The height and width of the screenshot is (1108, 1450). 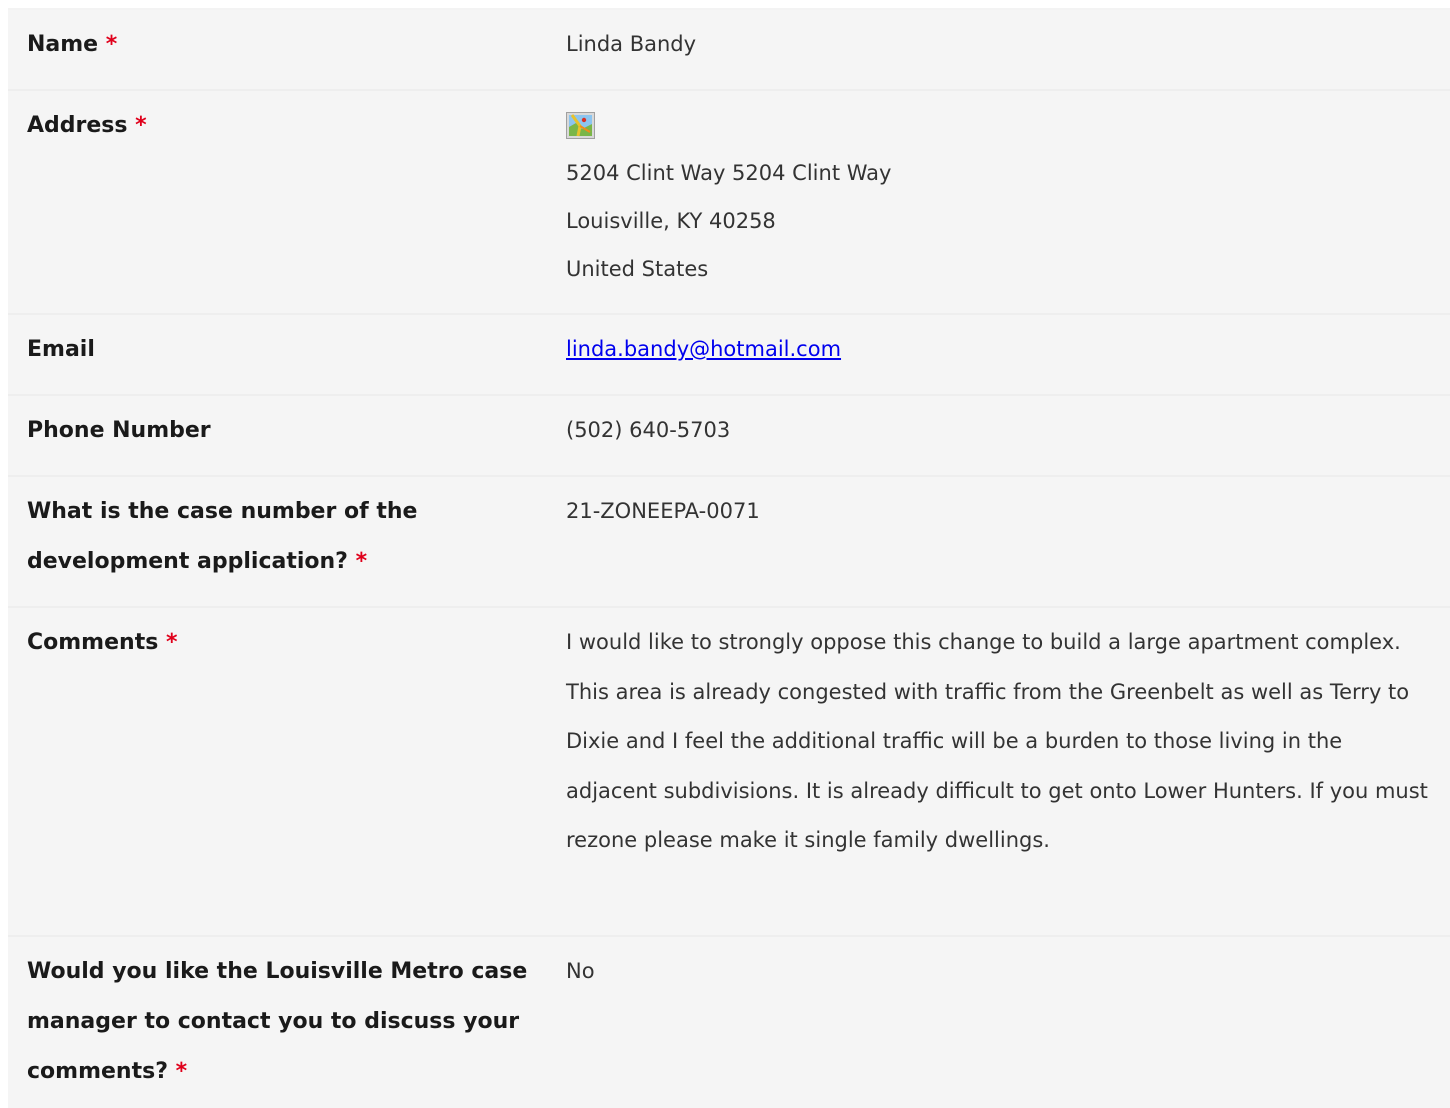 I want to click on map-icon, so click(x=580, y=125).